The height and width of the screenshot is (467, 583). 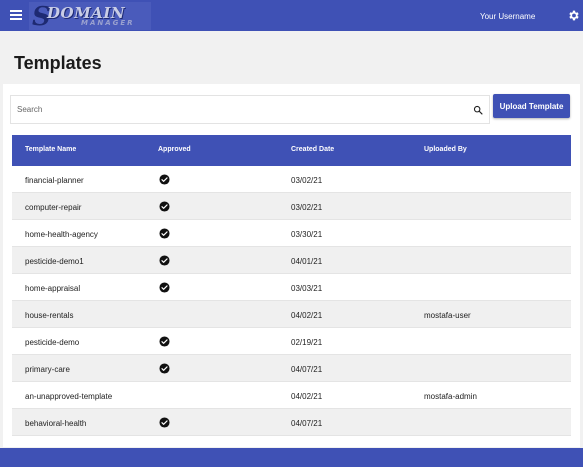 I want to click on created-date: 03/03/21, so click(x=307, y=288).